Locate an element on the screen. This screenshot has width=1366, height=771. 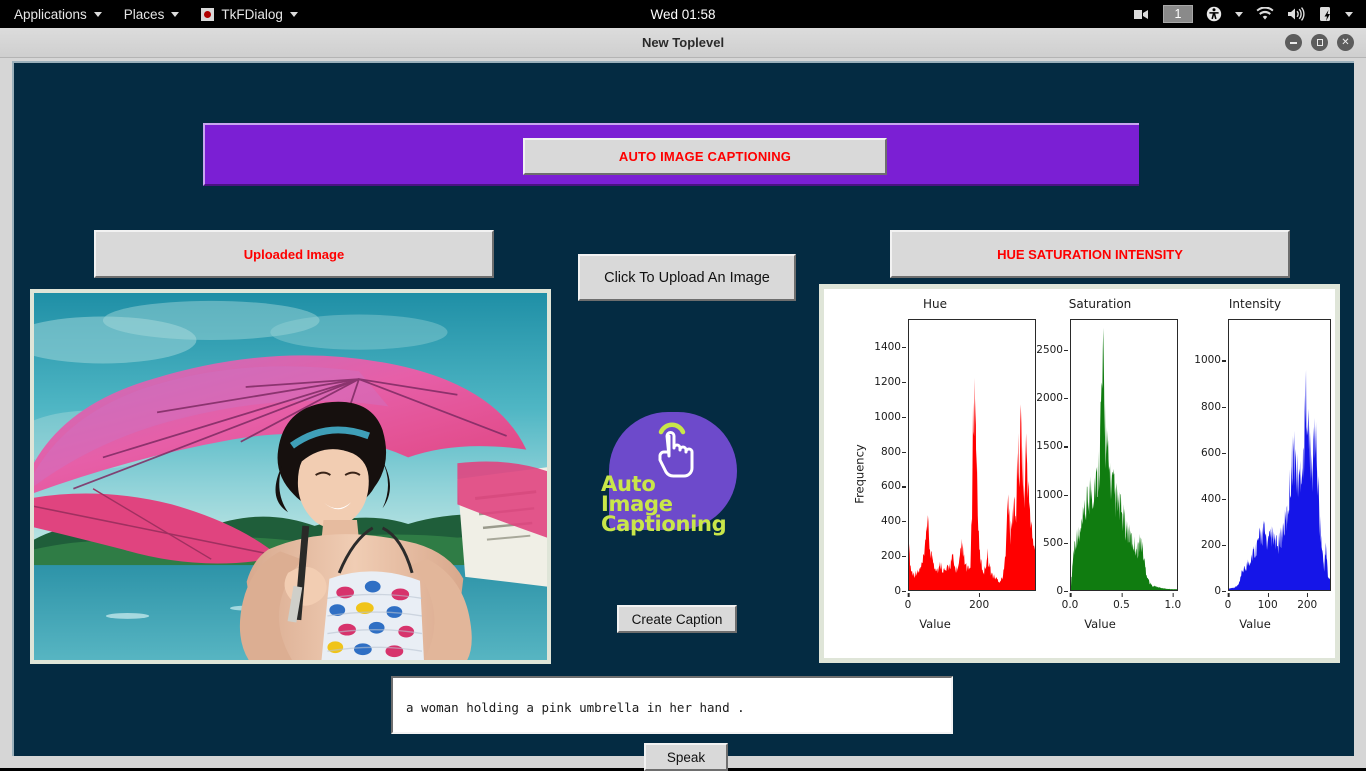
places-menu-label: Places is located at coordinates (144, 14).